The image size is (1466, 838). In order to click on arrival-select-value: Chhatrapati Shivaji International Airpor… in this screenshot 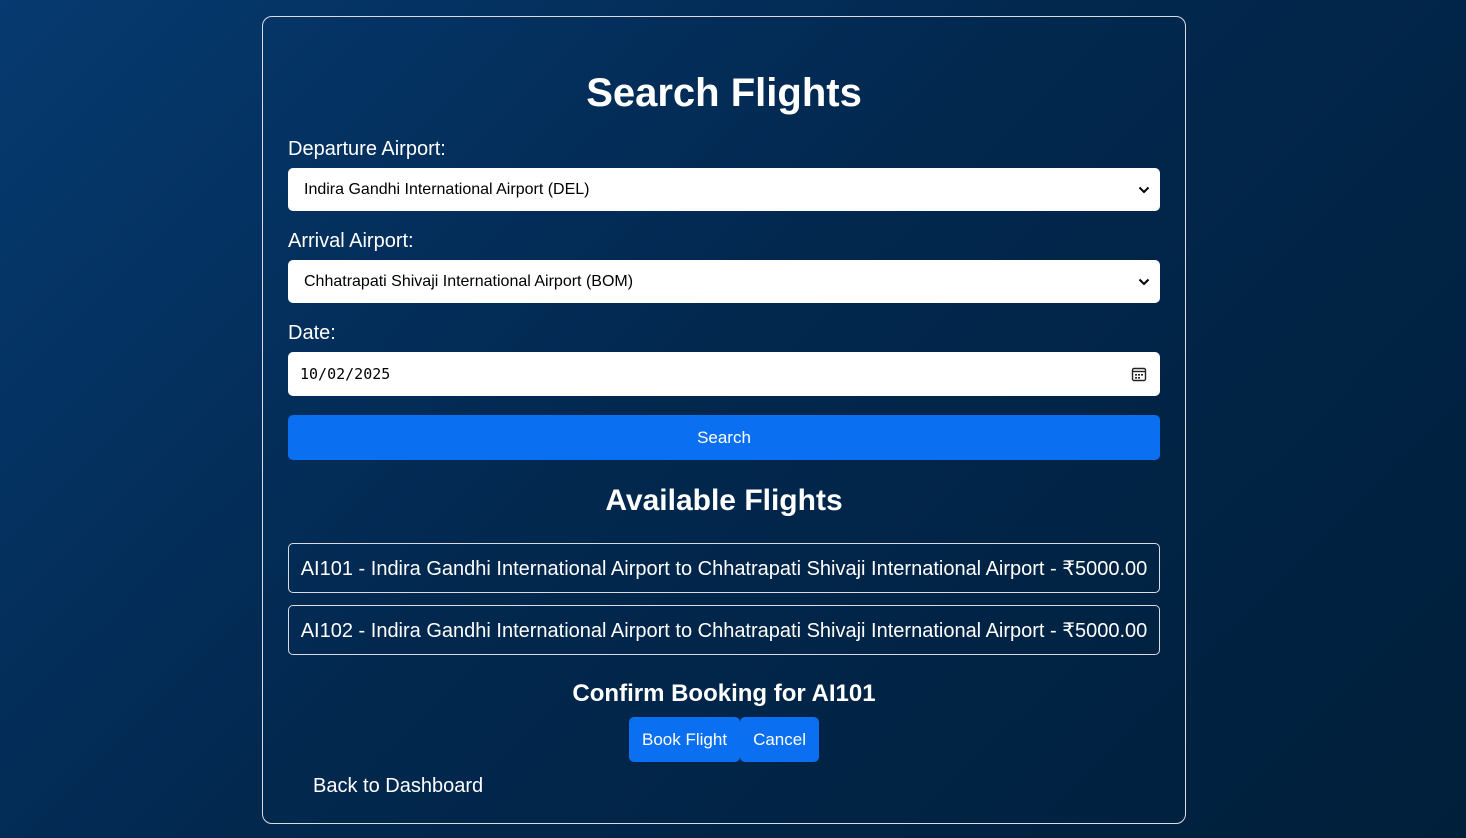, I will do `click(469, 281)`.